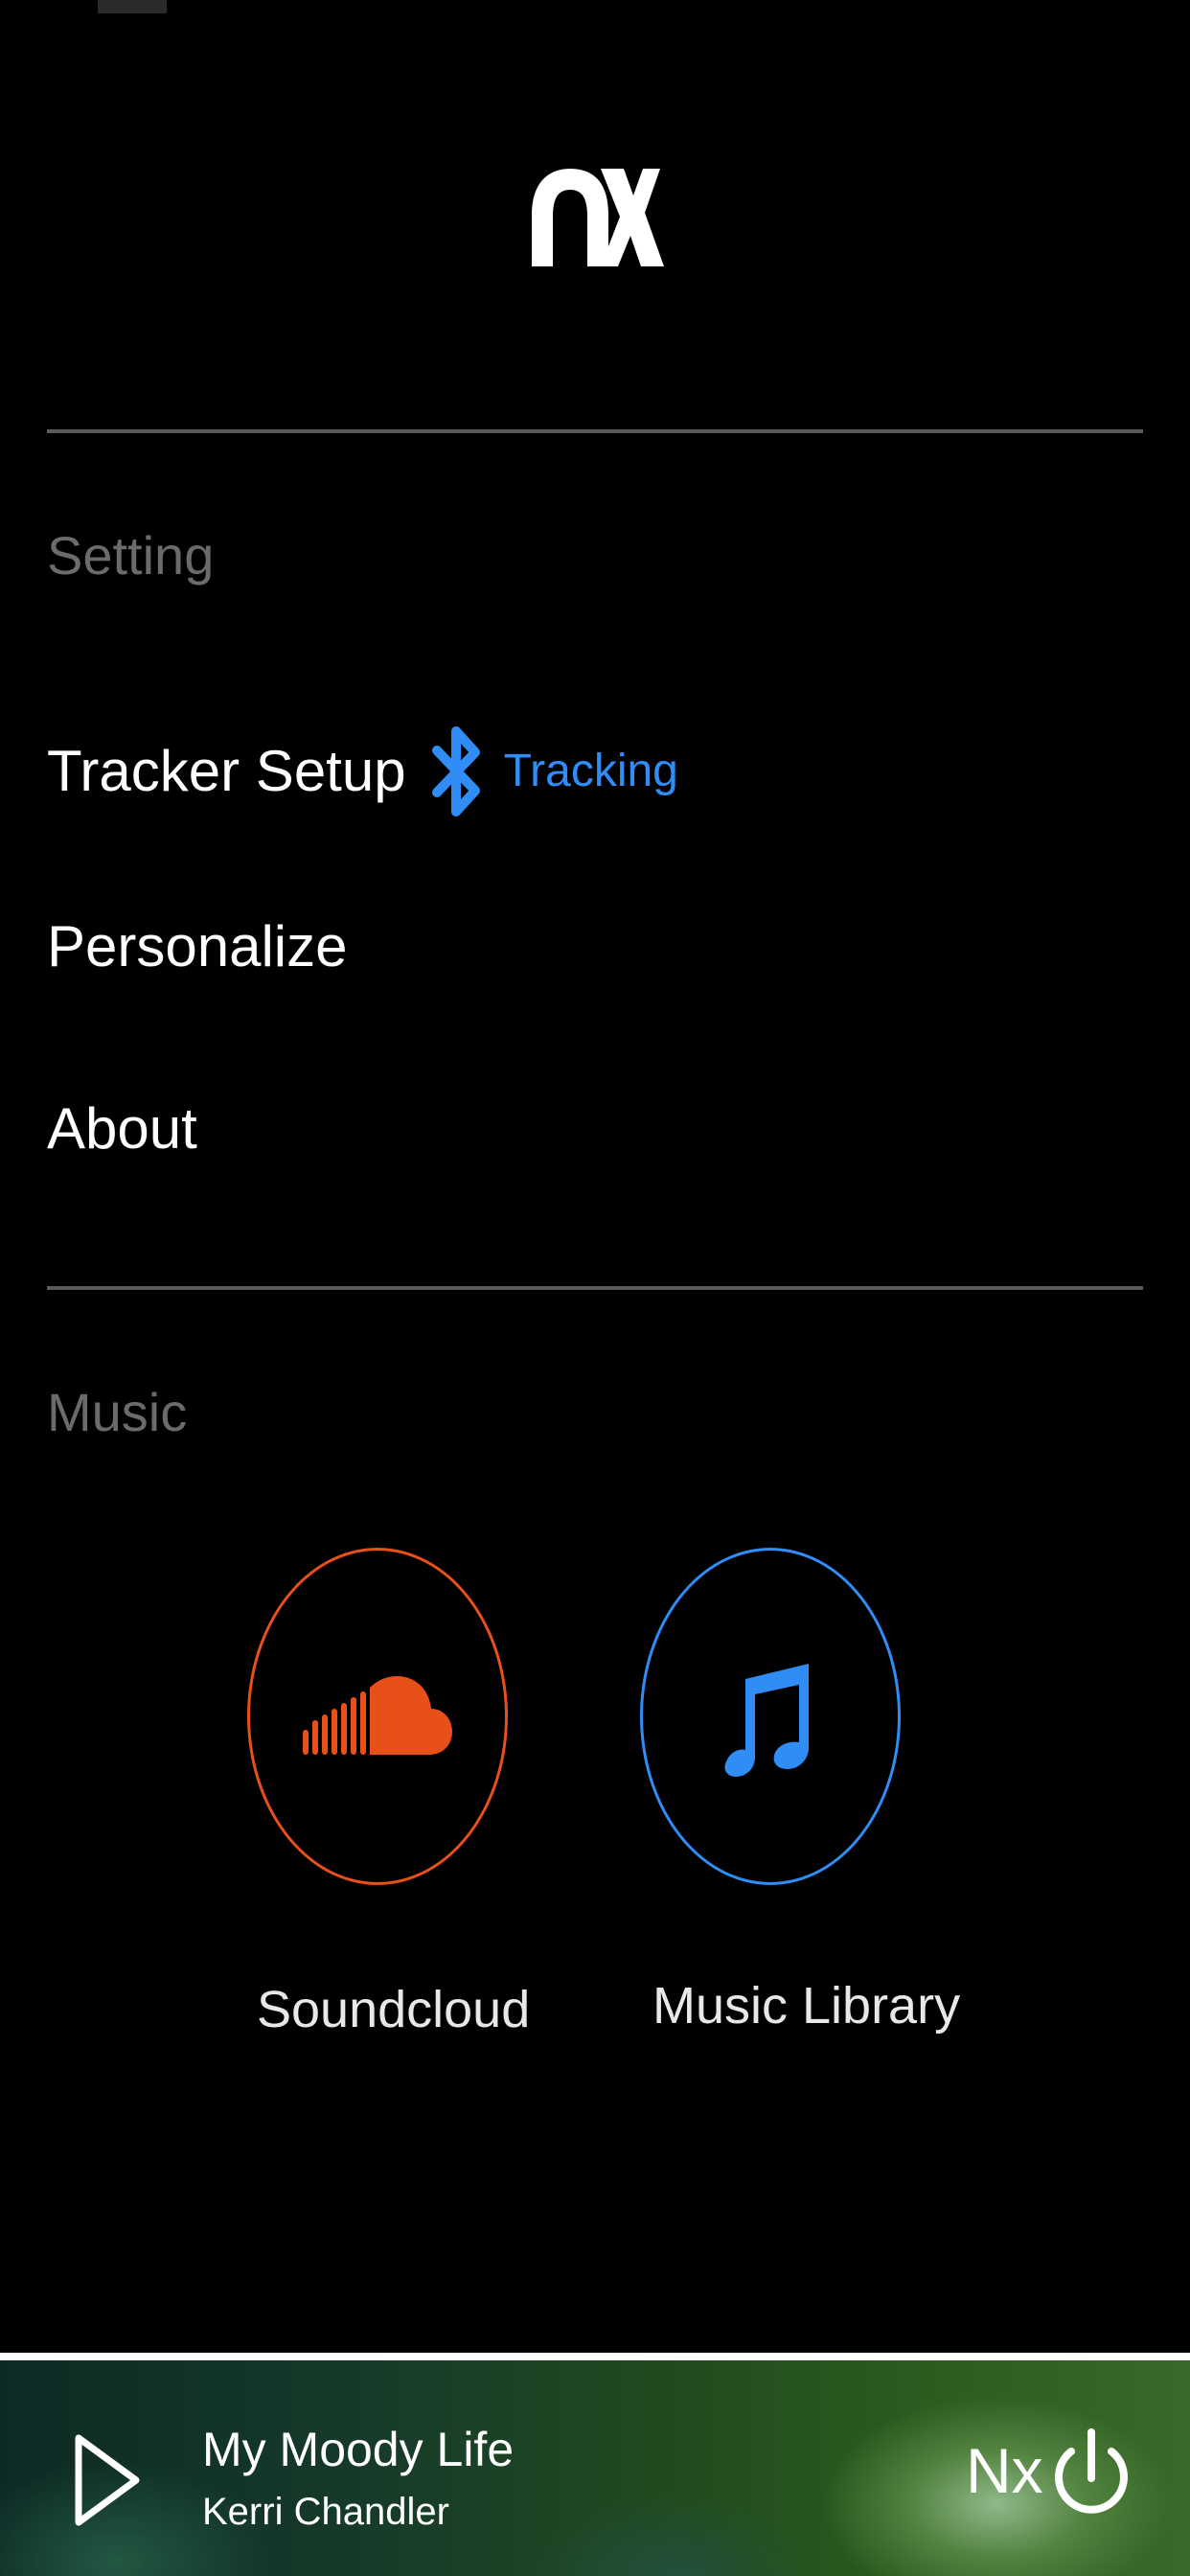 This screenshot has height=2576, width=1190. Describe the element at coordinates (107, 2480) in the screenshot. I see `play-icon` at that location.